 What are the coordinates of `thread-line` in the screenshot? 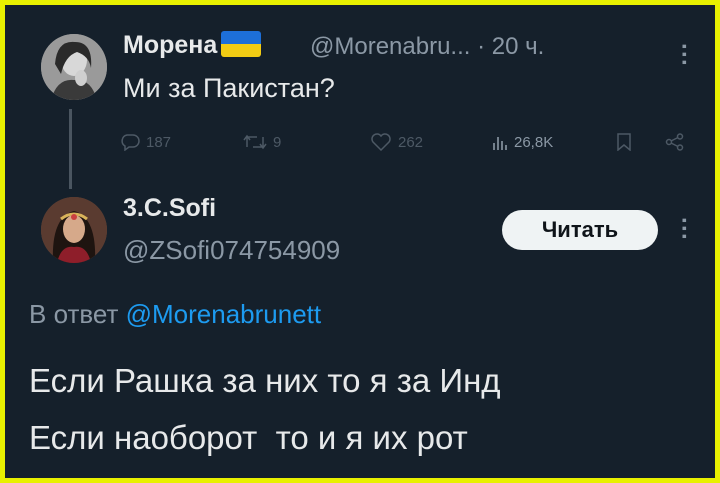 It's located at (70, 149).